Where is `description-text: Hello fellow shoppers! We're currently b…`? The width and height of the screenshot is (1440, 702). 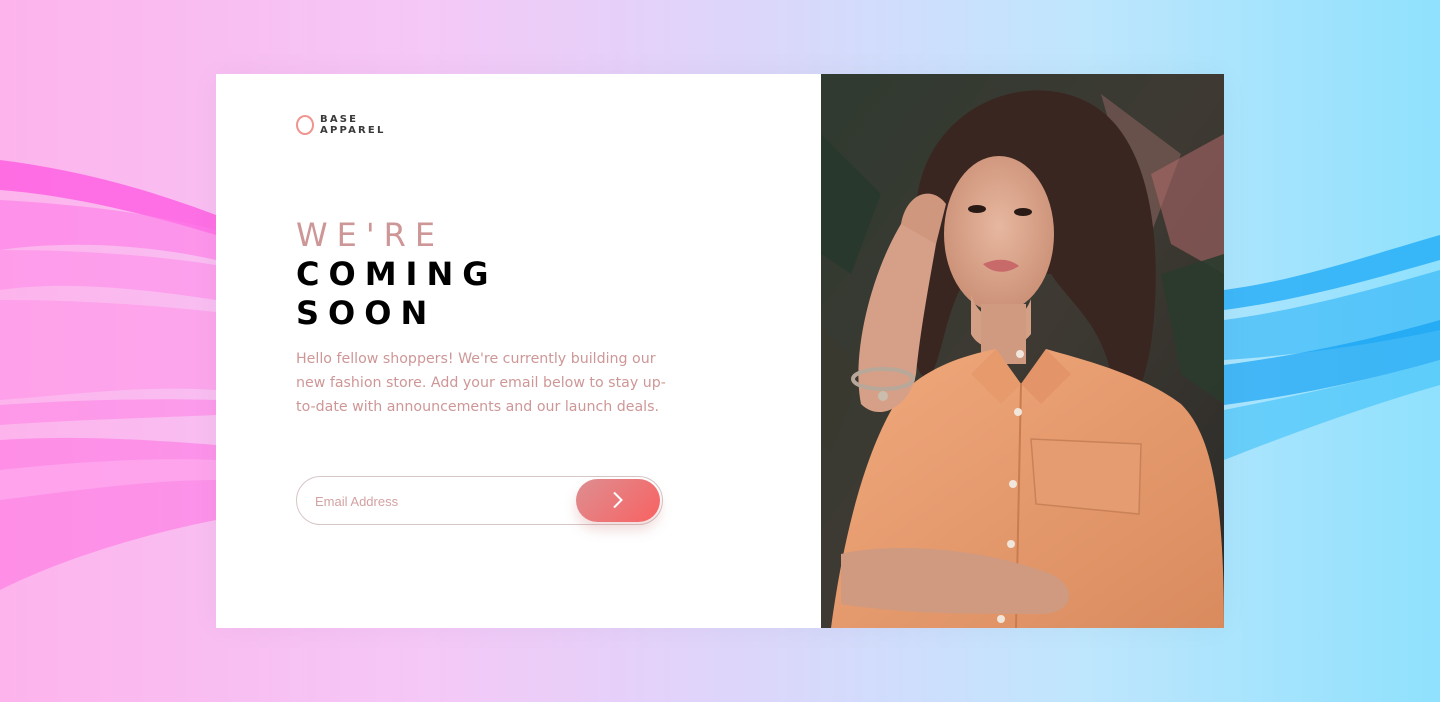
description-text: Hello fellow shoppers! We're currently b… is located at coordinates (481, 383).